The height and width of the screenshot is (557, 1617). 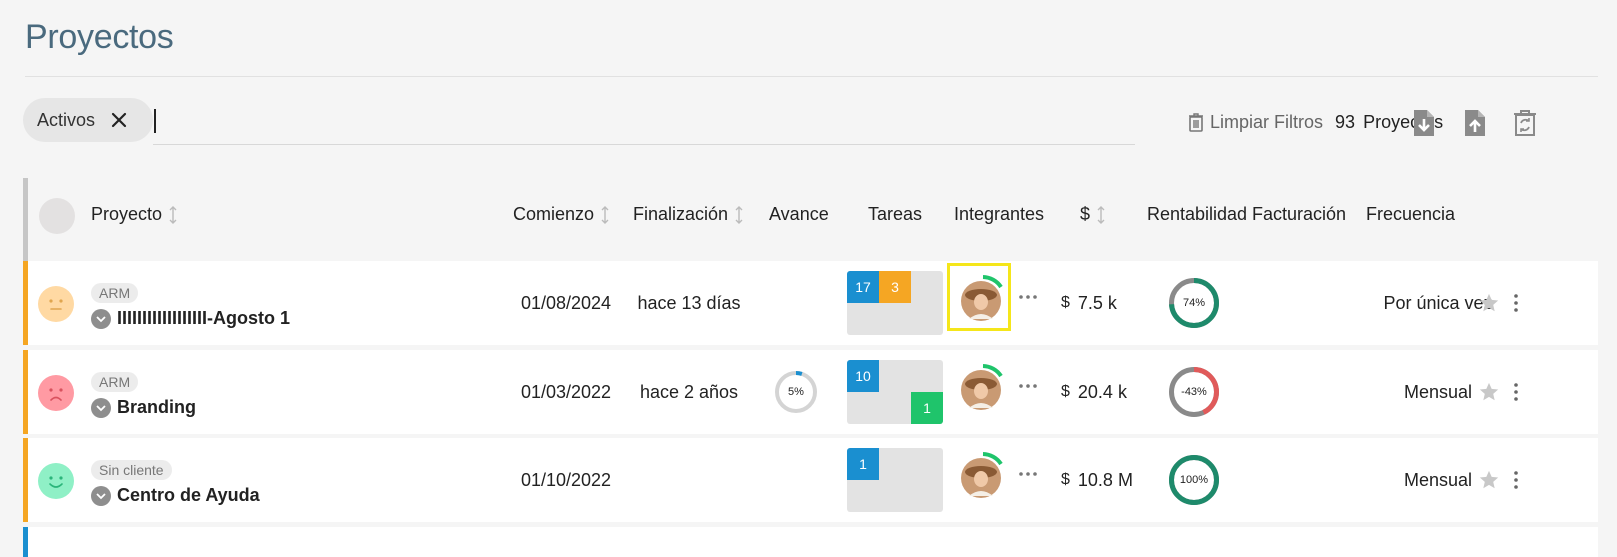 I want to click on col-header-tasks-label: Tareas, so click(x=895, y=214).